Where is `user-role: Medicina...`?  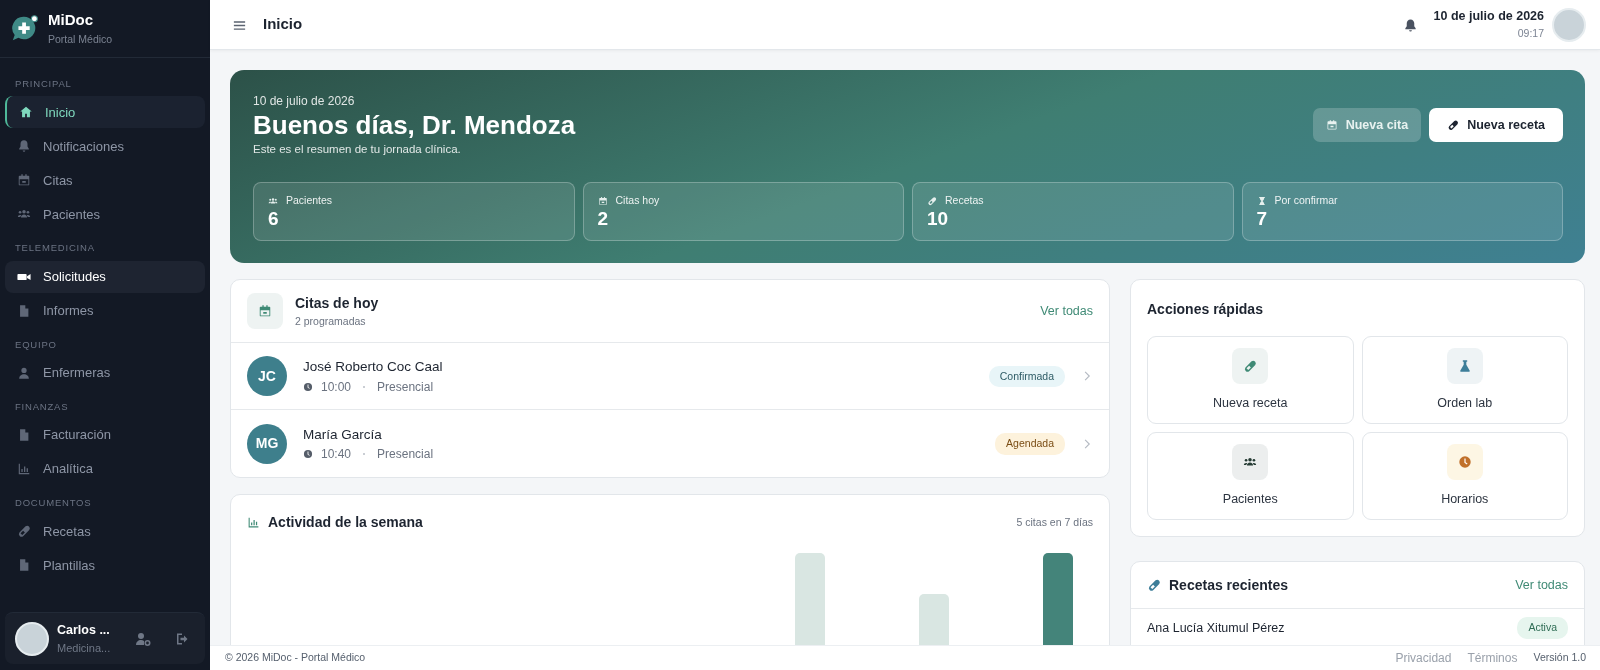
user-role: Medicina... is located at coordinates (84, 648).